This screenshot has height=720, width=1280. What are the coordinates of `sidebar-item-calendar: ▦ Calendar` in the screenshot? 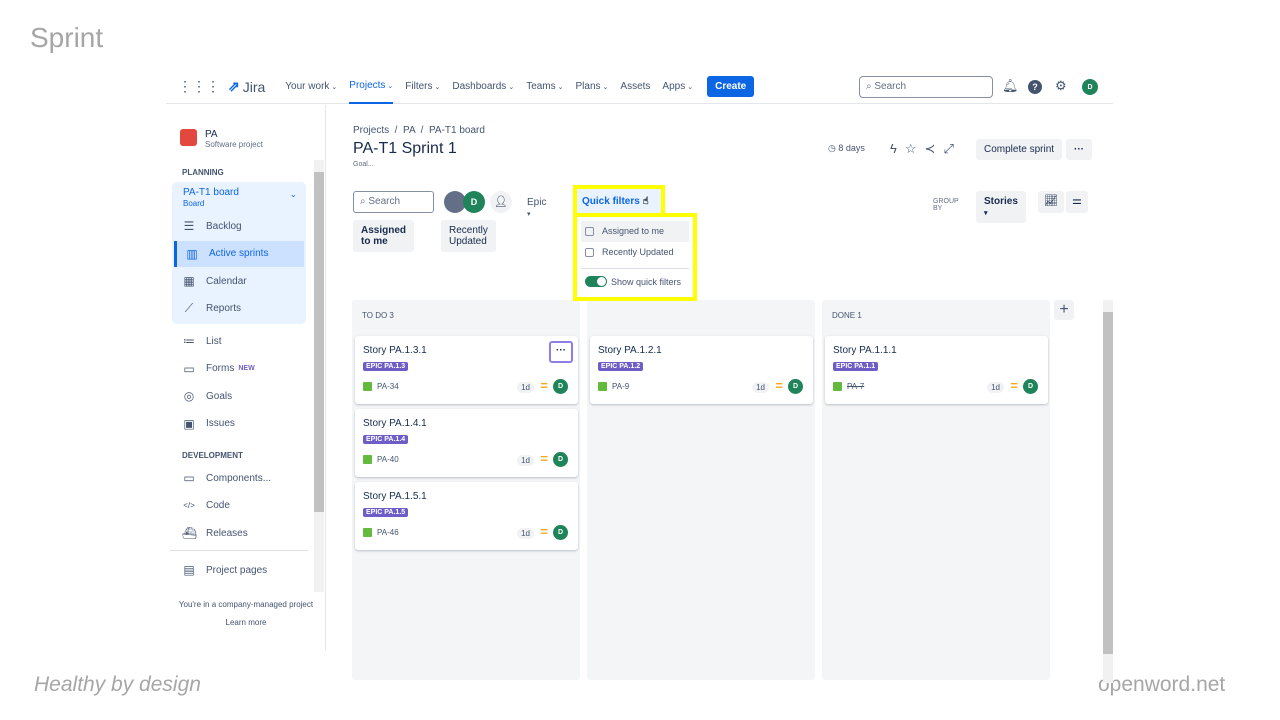 It's located at (239, 281).